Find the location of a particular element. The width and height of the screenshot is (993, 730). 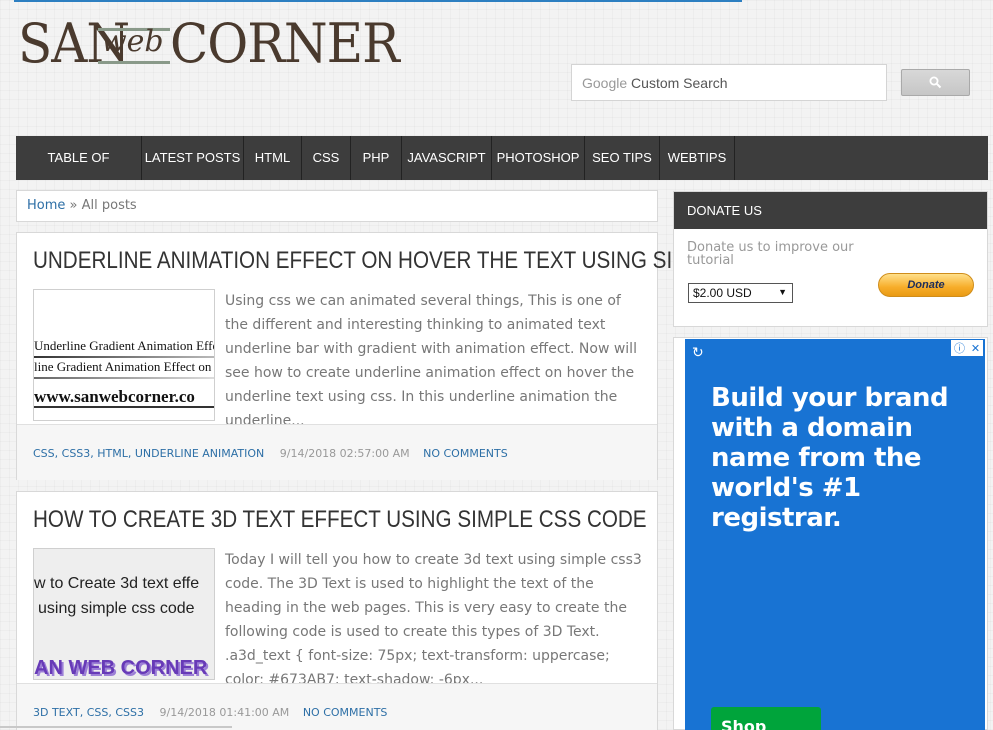

breadcrumb: Home » All posts is located at coordinates (337, 206).